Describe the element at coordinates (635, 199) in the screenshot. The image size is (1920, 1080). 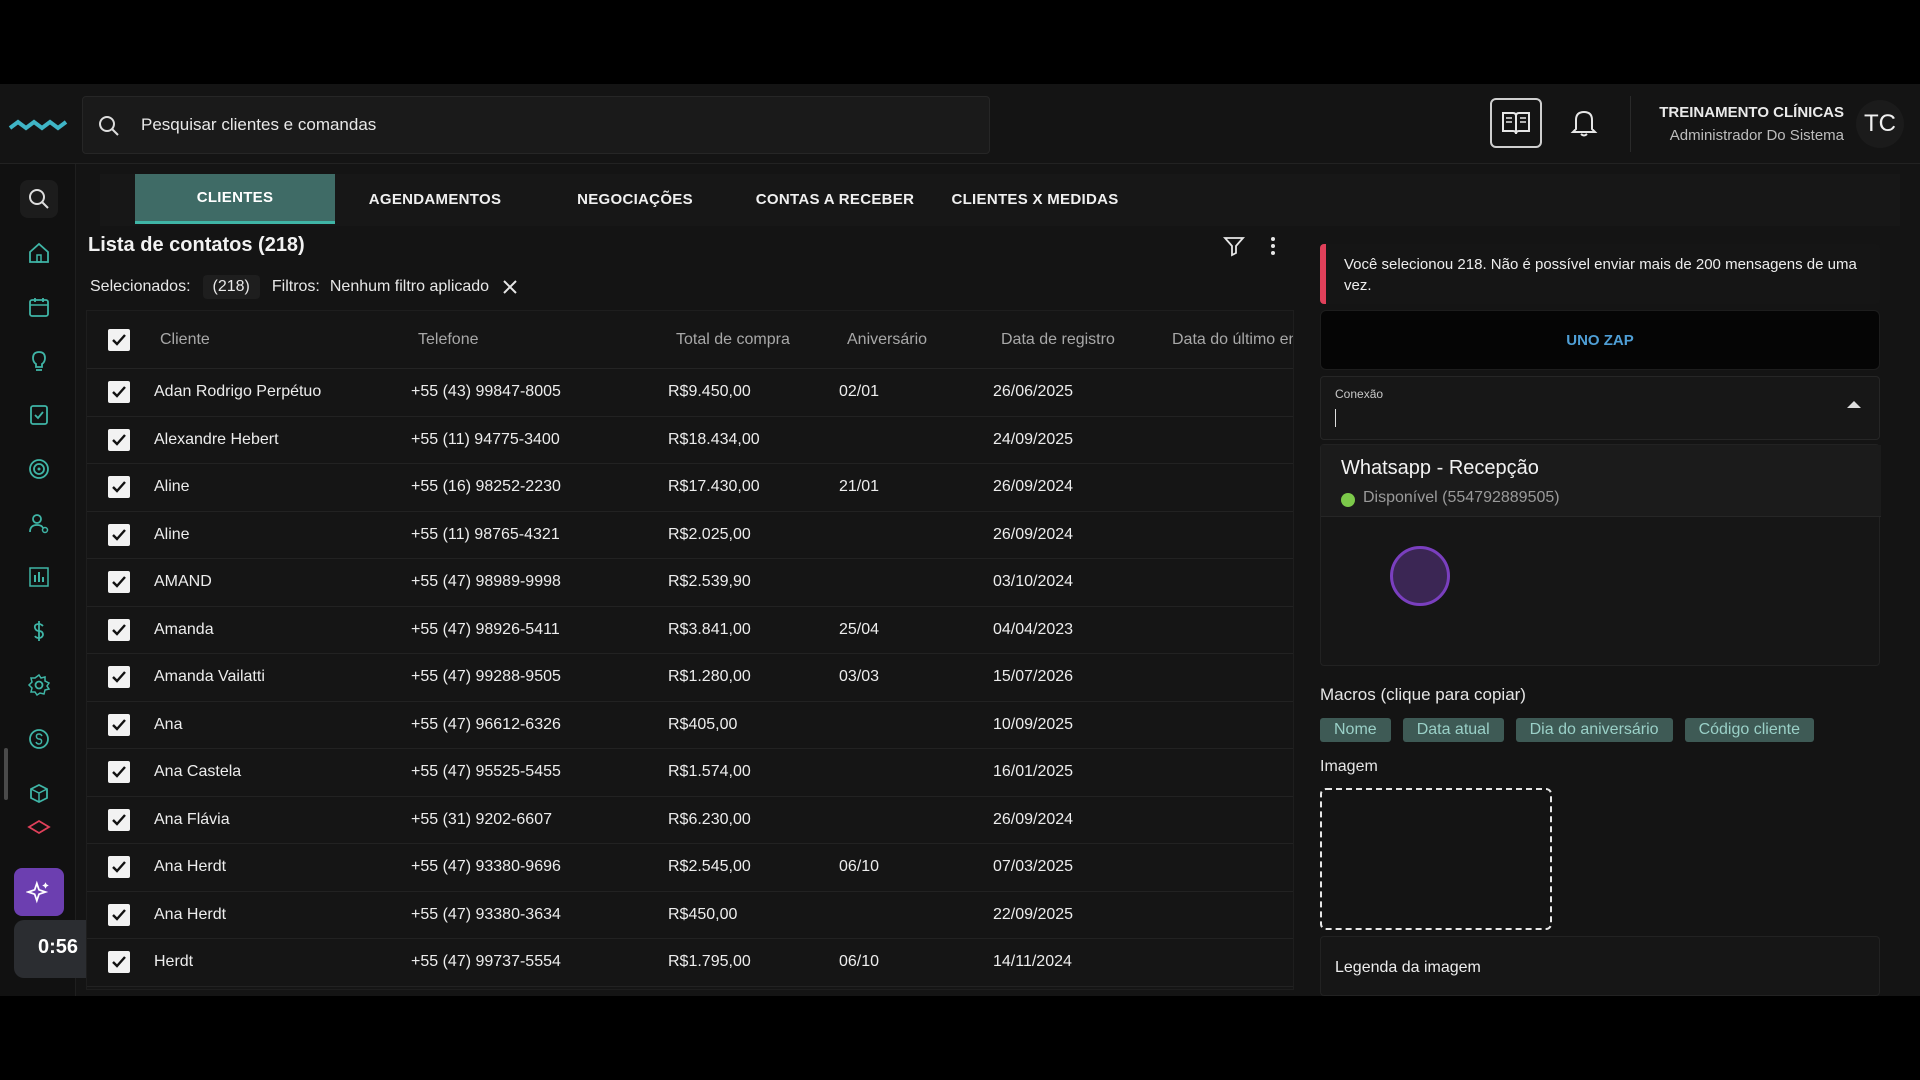
I see `tab-negociacoes: NEGOCIAÇÕES` at that location.